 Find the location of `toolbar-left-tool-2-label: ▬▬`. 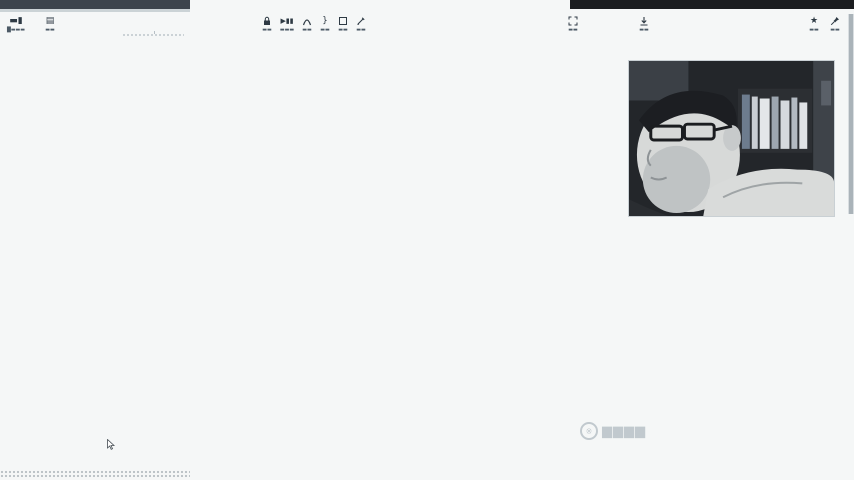

toolbar-left-tool-2-label: ▬▬ is located at coordinates (50, 30).